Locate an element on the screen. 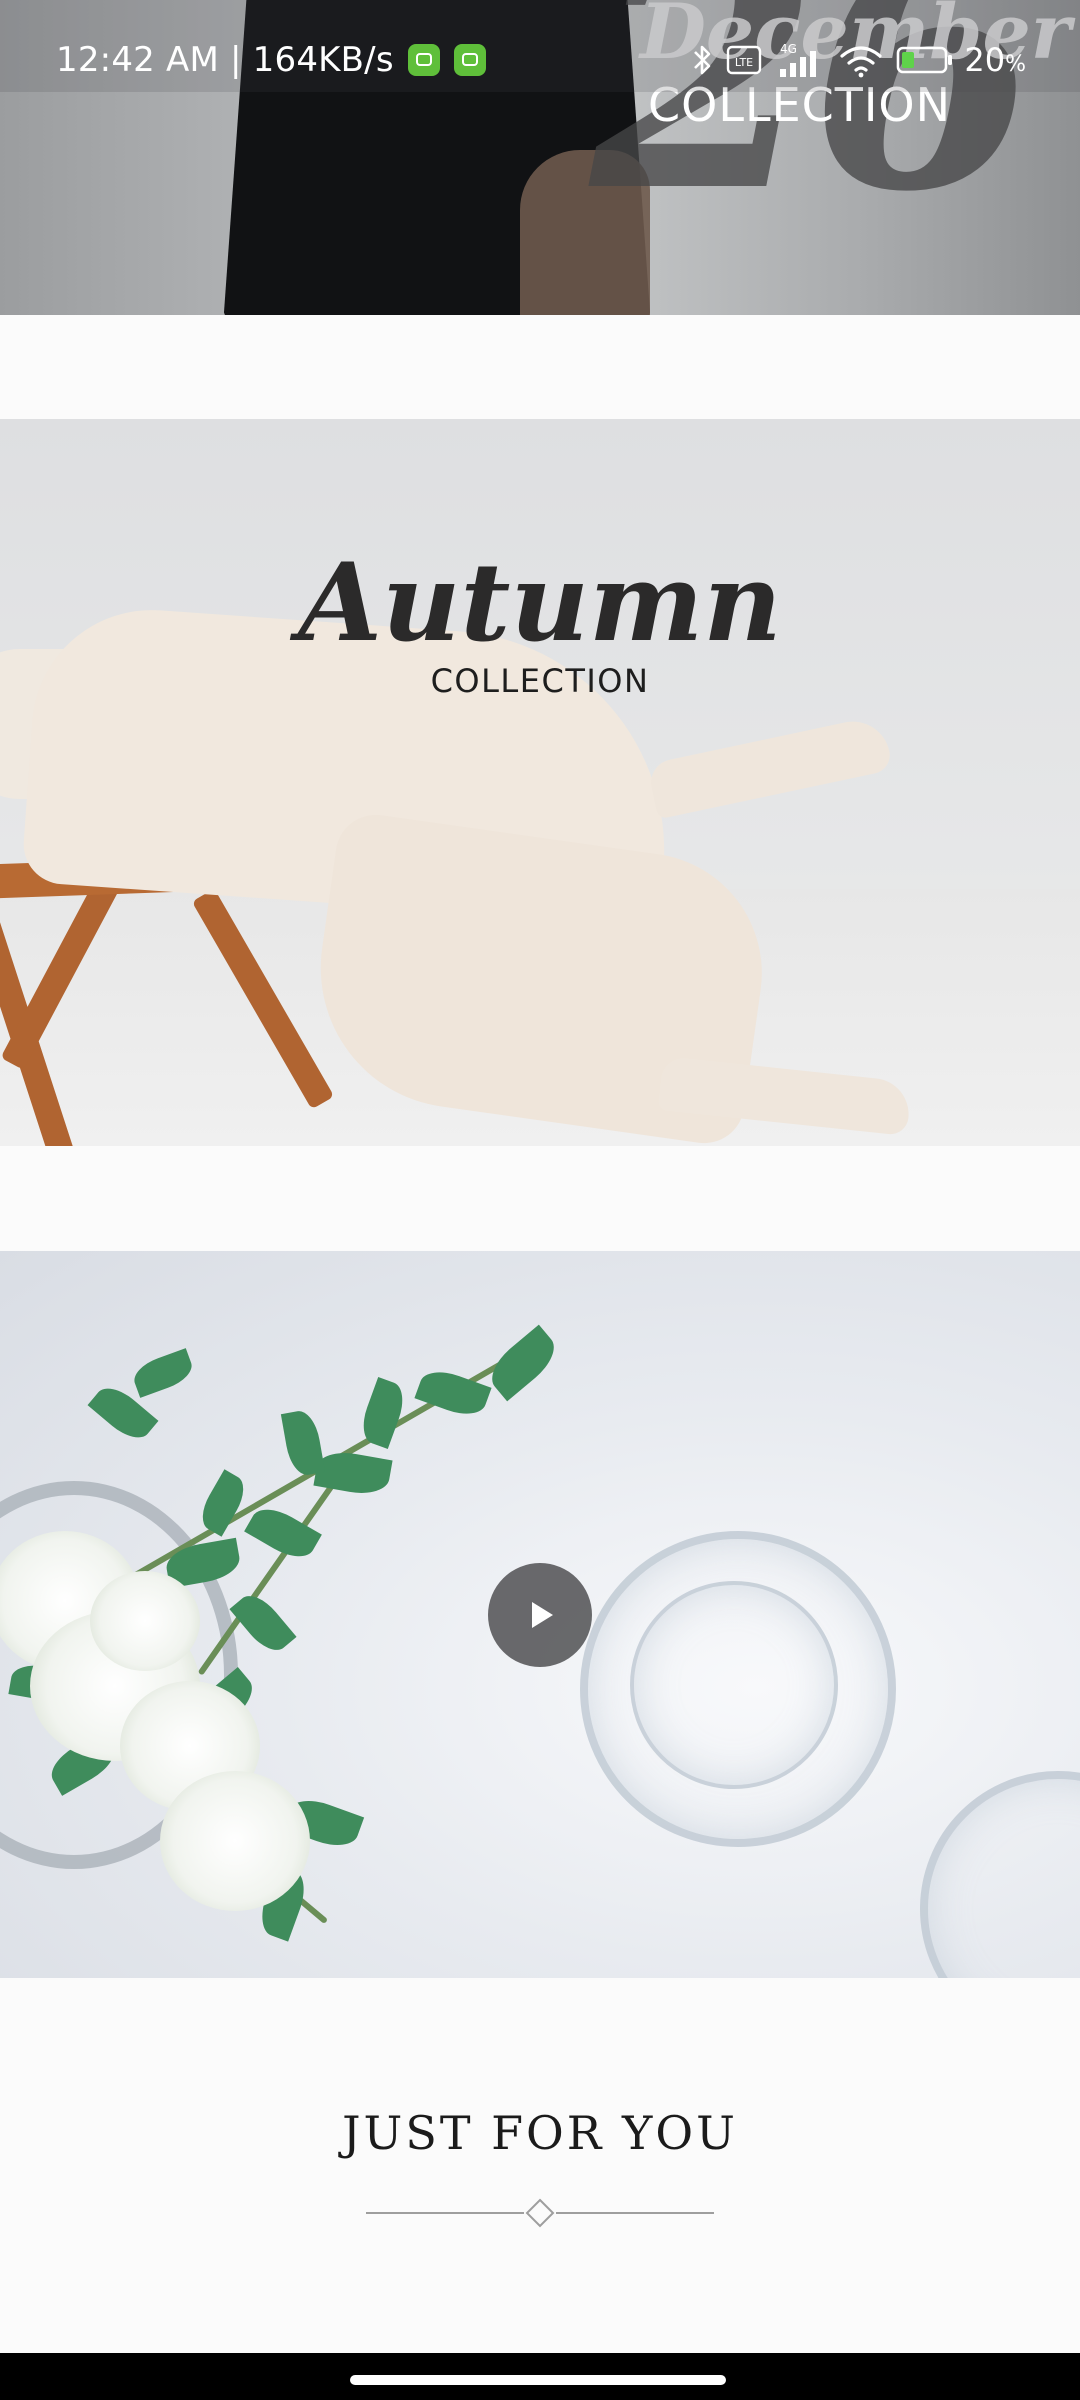  model-shoe is located at coordinates (770, 767).